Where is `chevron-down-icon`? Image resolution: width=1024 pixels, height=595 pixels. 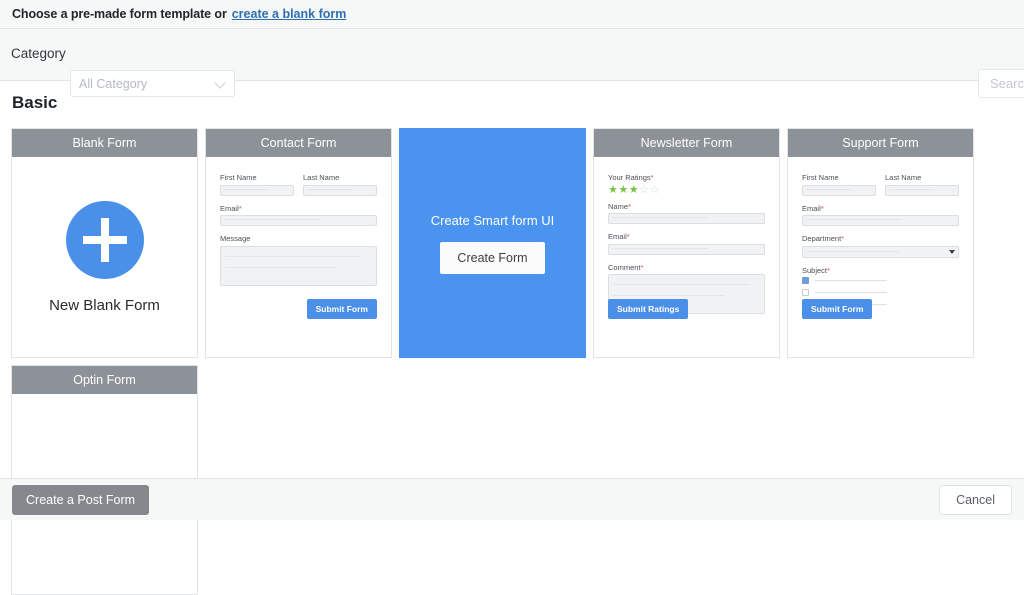 chevron-down-icon is located at coordinates (220, 83).